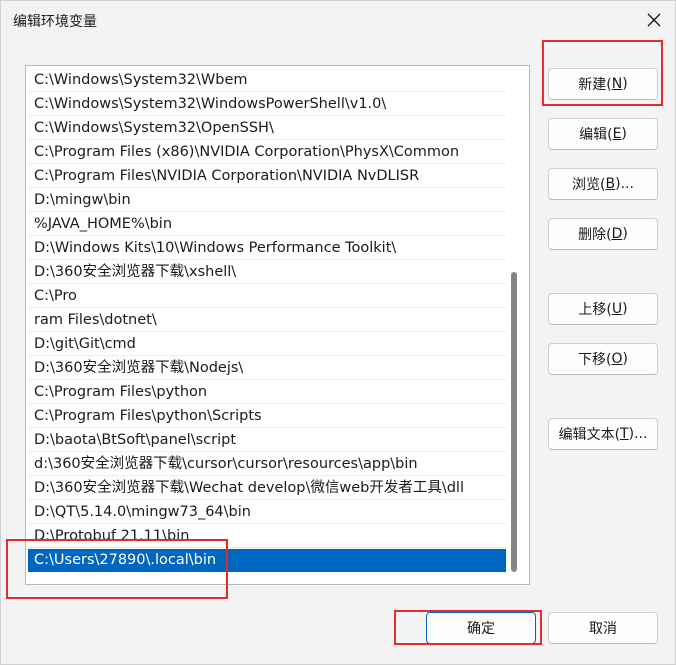  What do you see at coordinates (267, 560) in the screenshot?
I see `list-item-selected: C:\Users\27890\.local\bin` at bounding box center [267, 560].